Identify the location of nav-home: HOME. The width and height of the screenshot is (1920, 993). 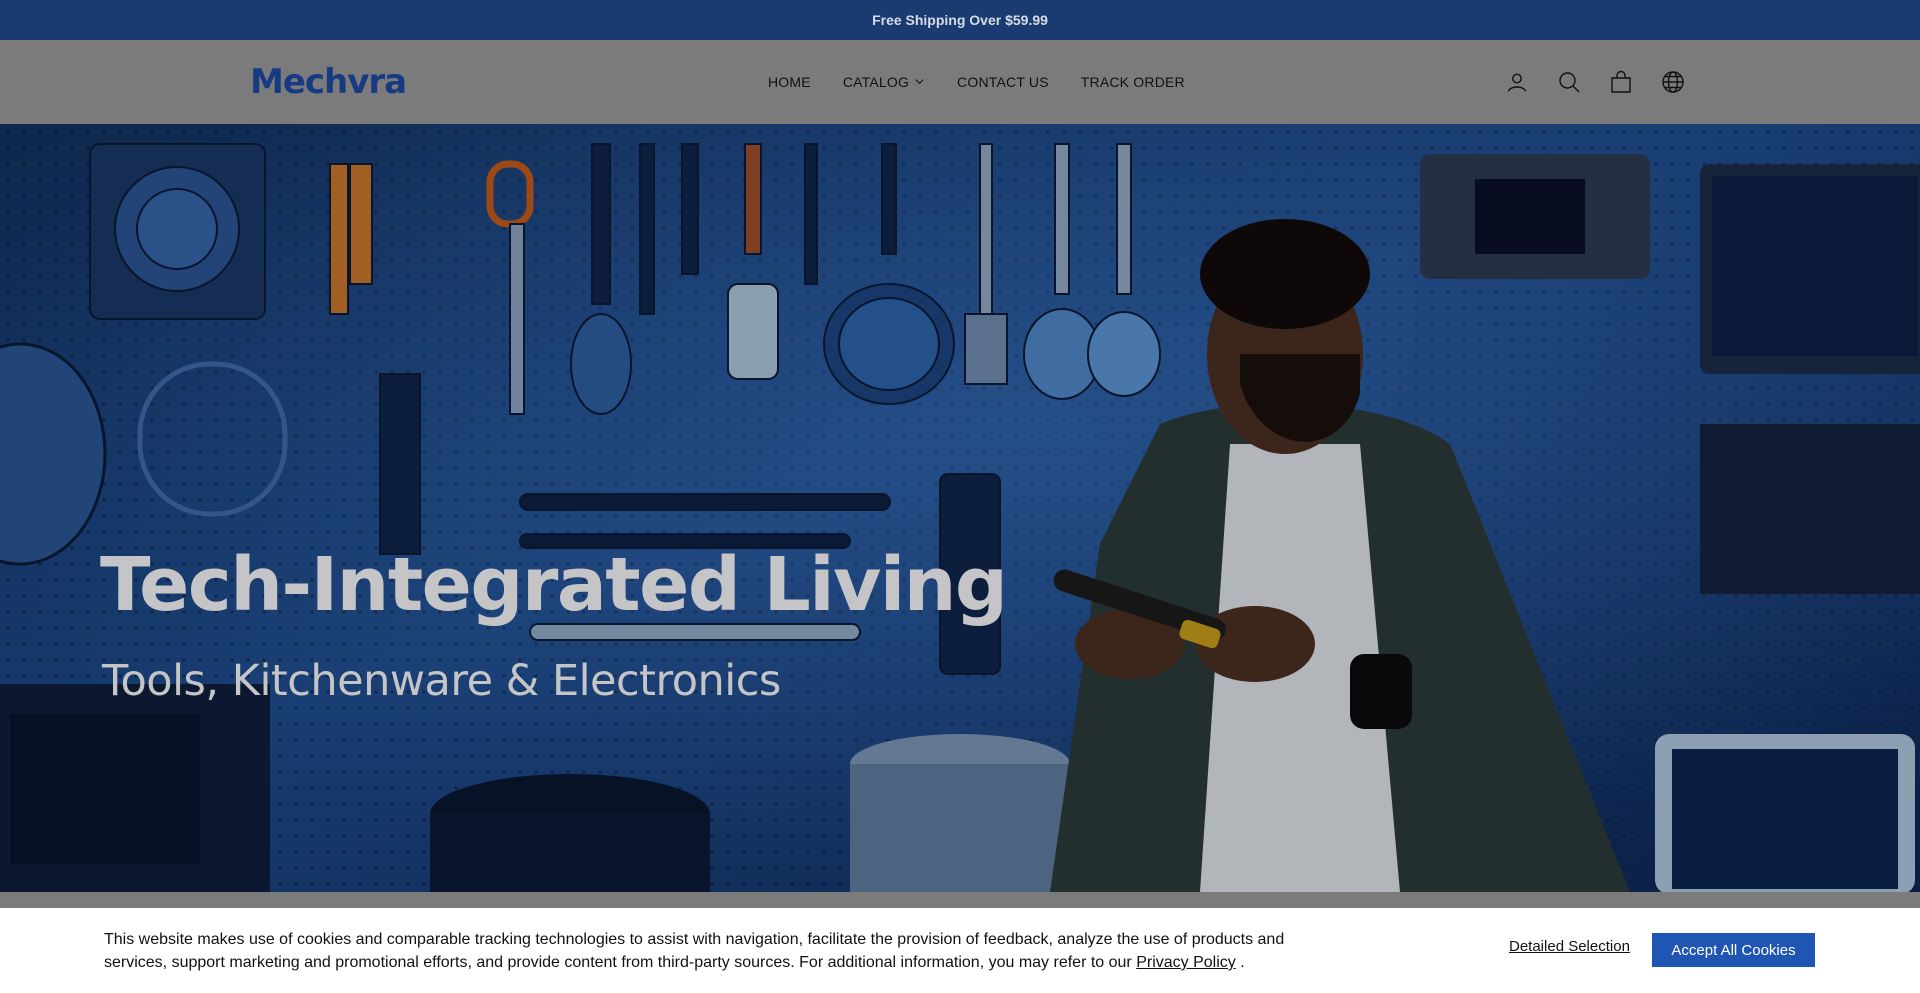
(789, 82).